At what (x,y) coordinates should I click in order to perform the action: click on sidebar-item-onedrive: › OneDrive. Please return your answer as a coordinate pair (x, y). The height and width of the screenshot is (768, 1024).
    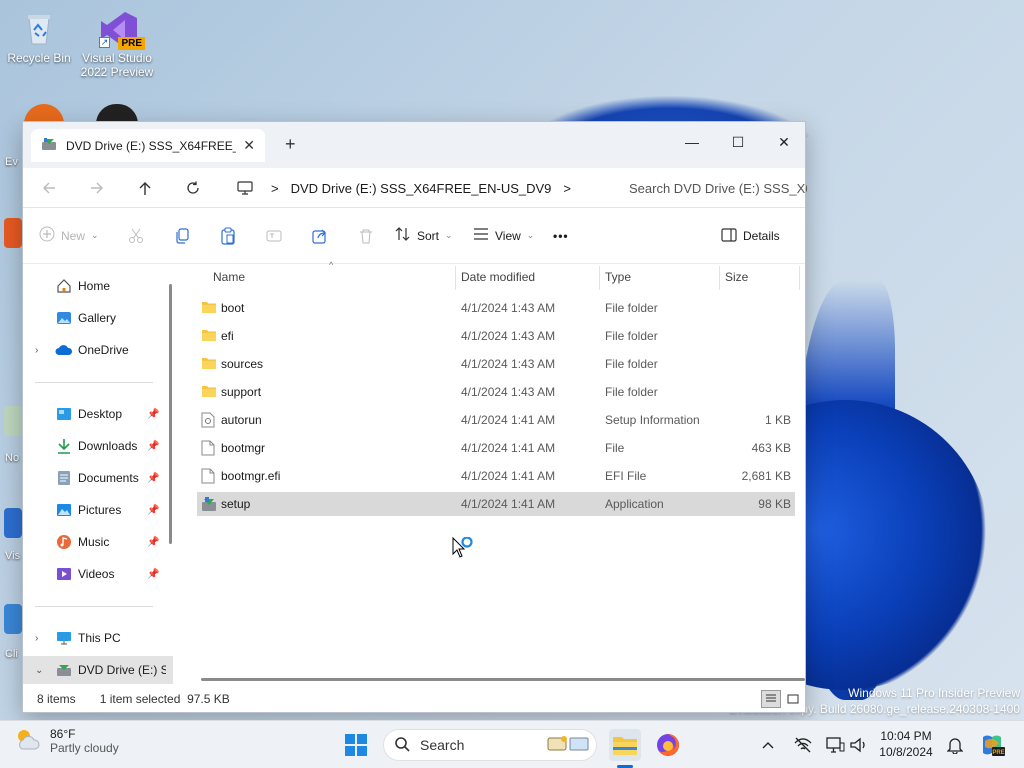
    Looking at the image, I should click on (98, 350).